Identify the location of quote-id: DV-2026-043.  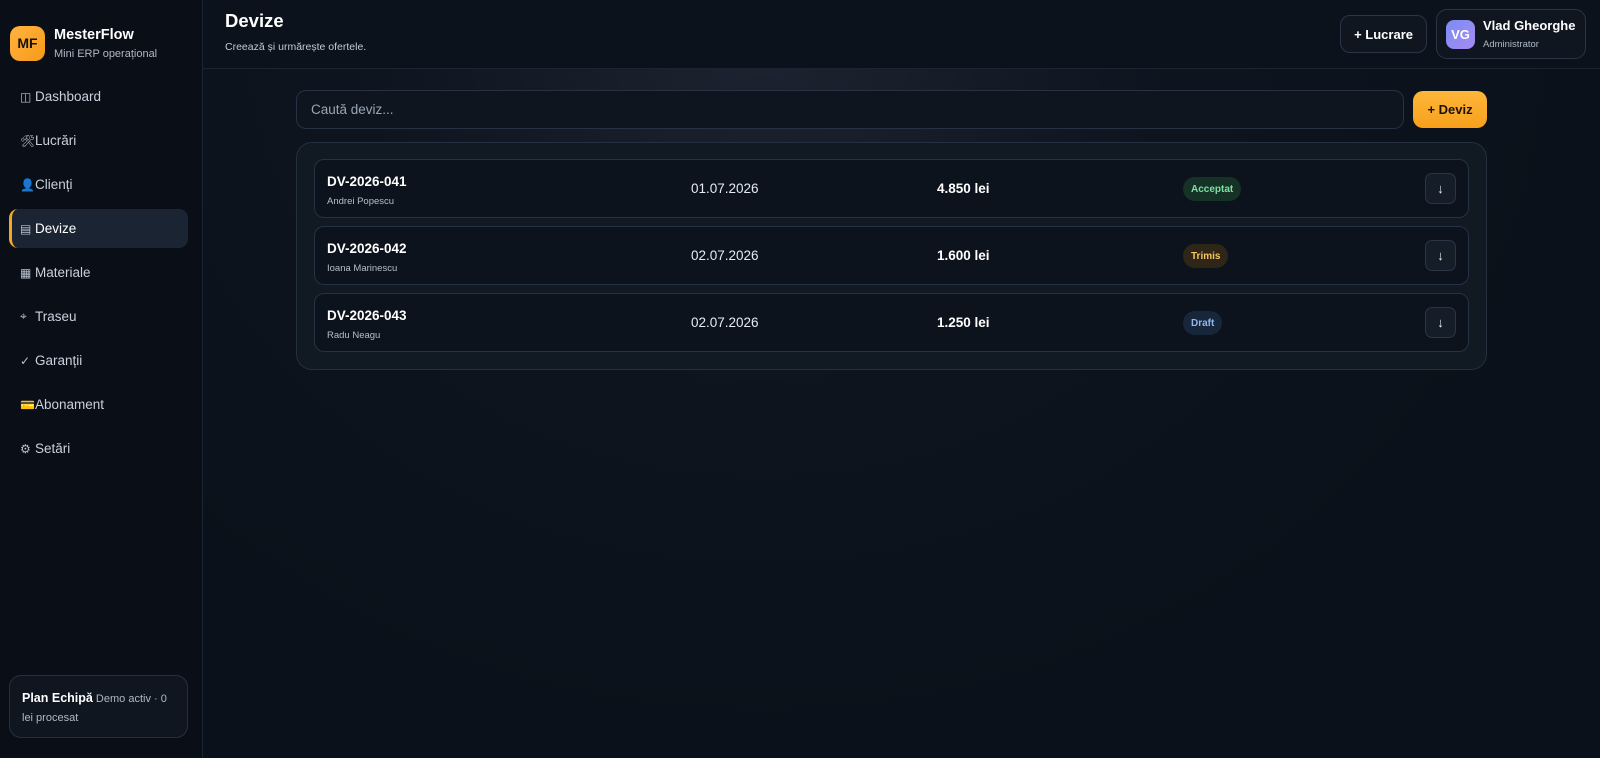
(367, 315).